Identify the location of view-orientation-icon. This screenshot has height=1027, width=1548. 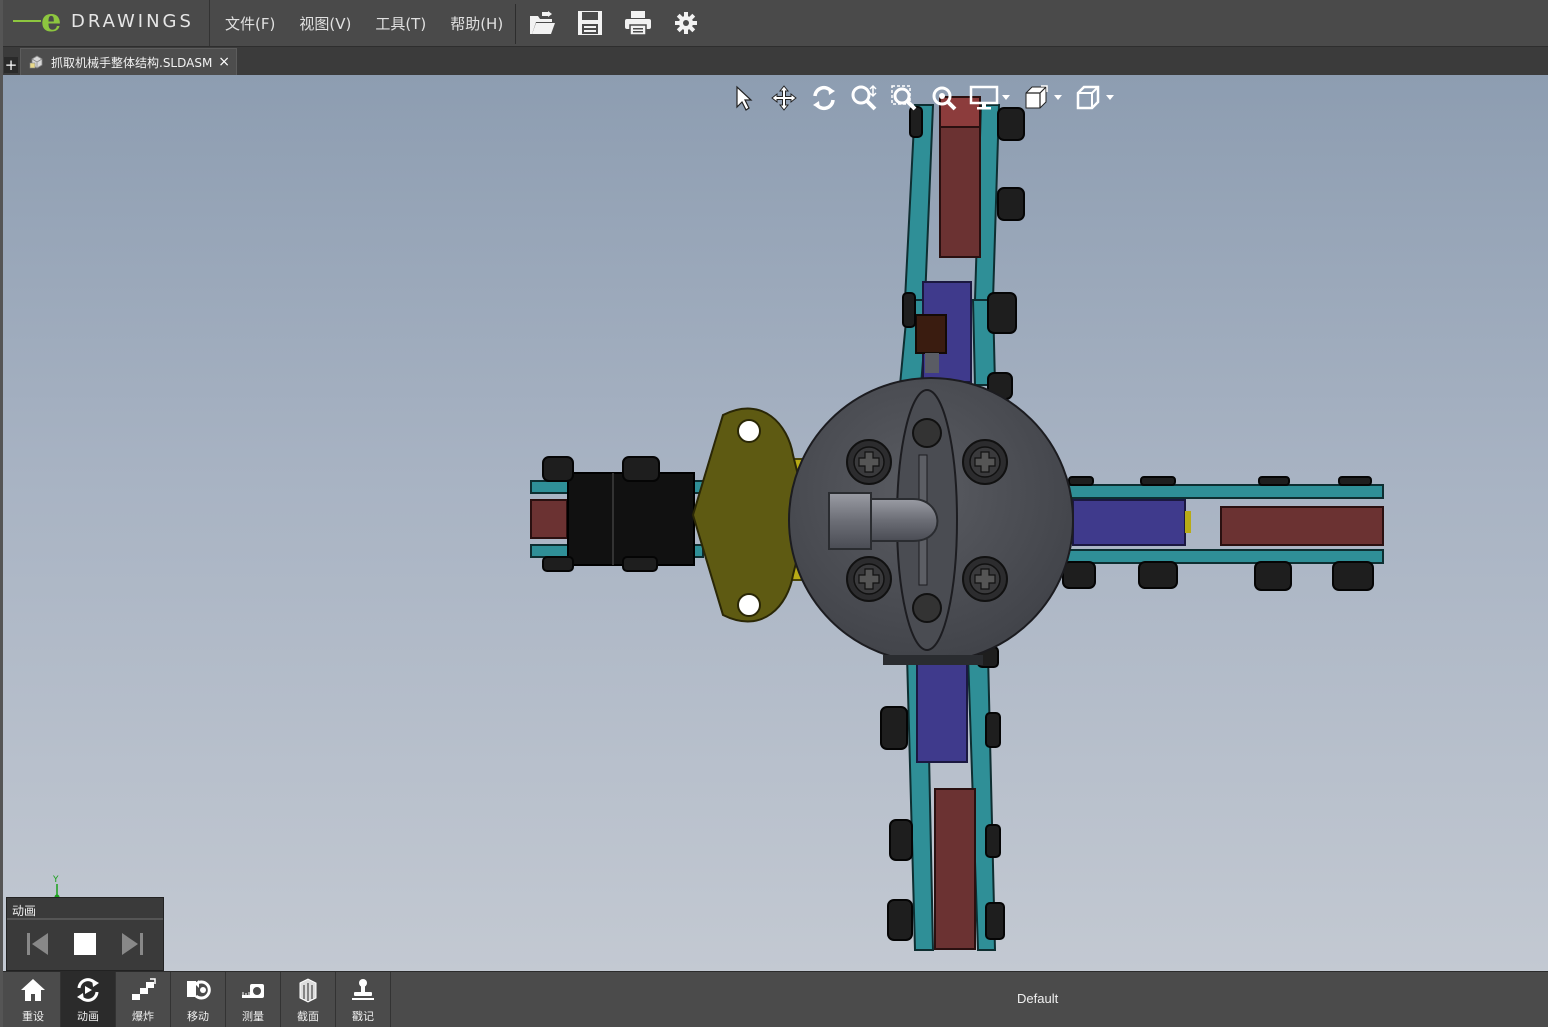
(1036, 97).